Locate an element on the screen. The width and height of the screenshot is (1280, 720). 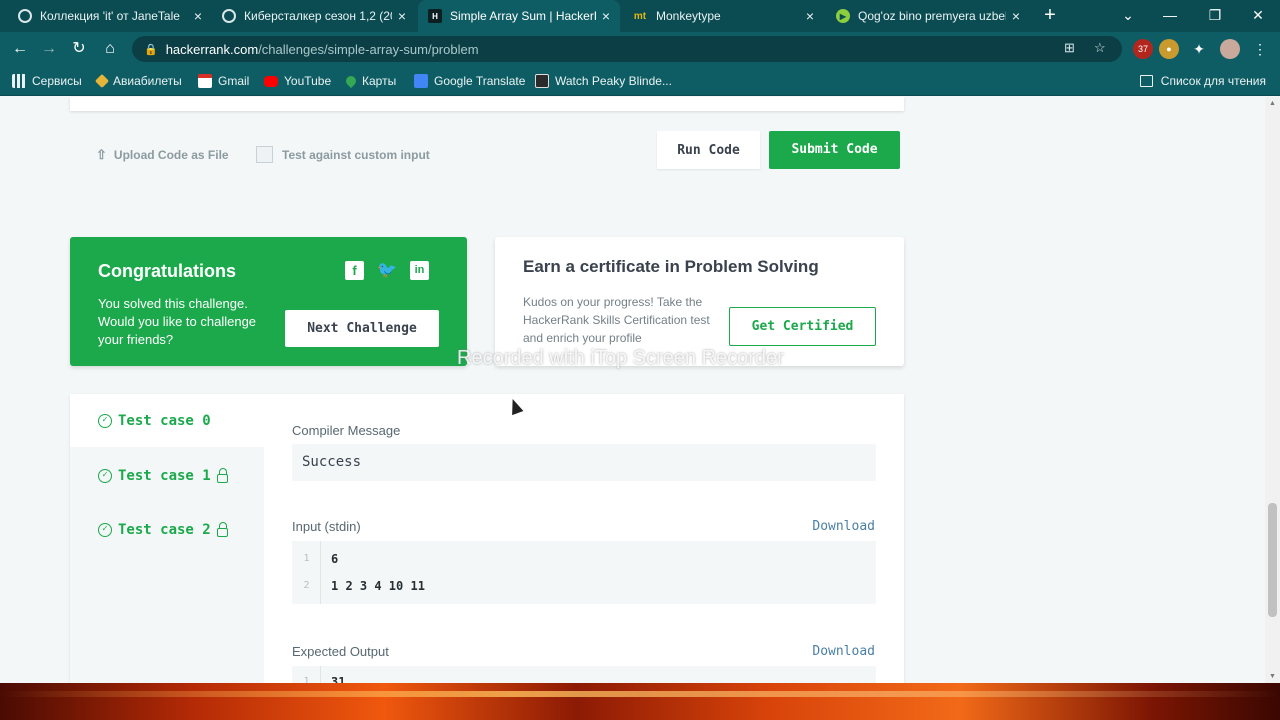
expected-output-label: Expected Output is located at coordinates (340, 651).